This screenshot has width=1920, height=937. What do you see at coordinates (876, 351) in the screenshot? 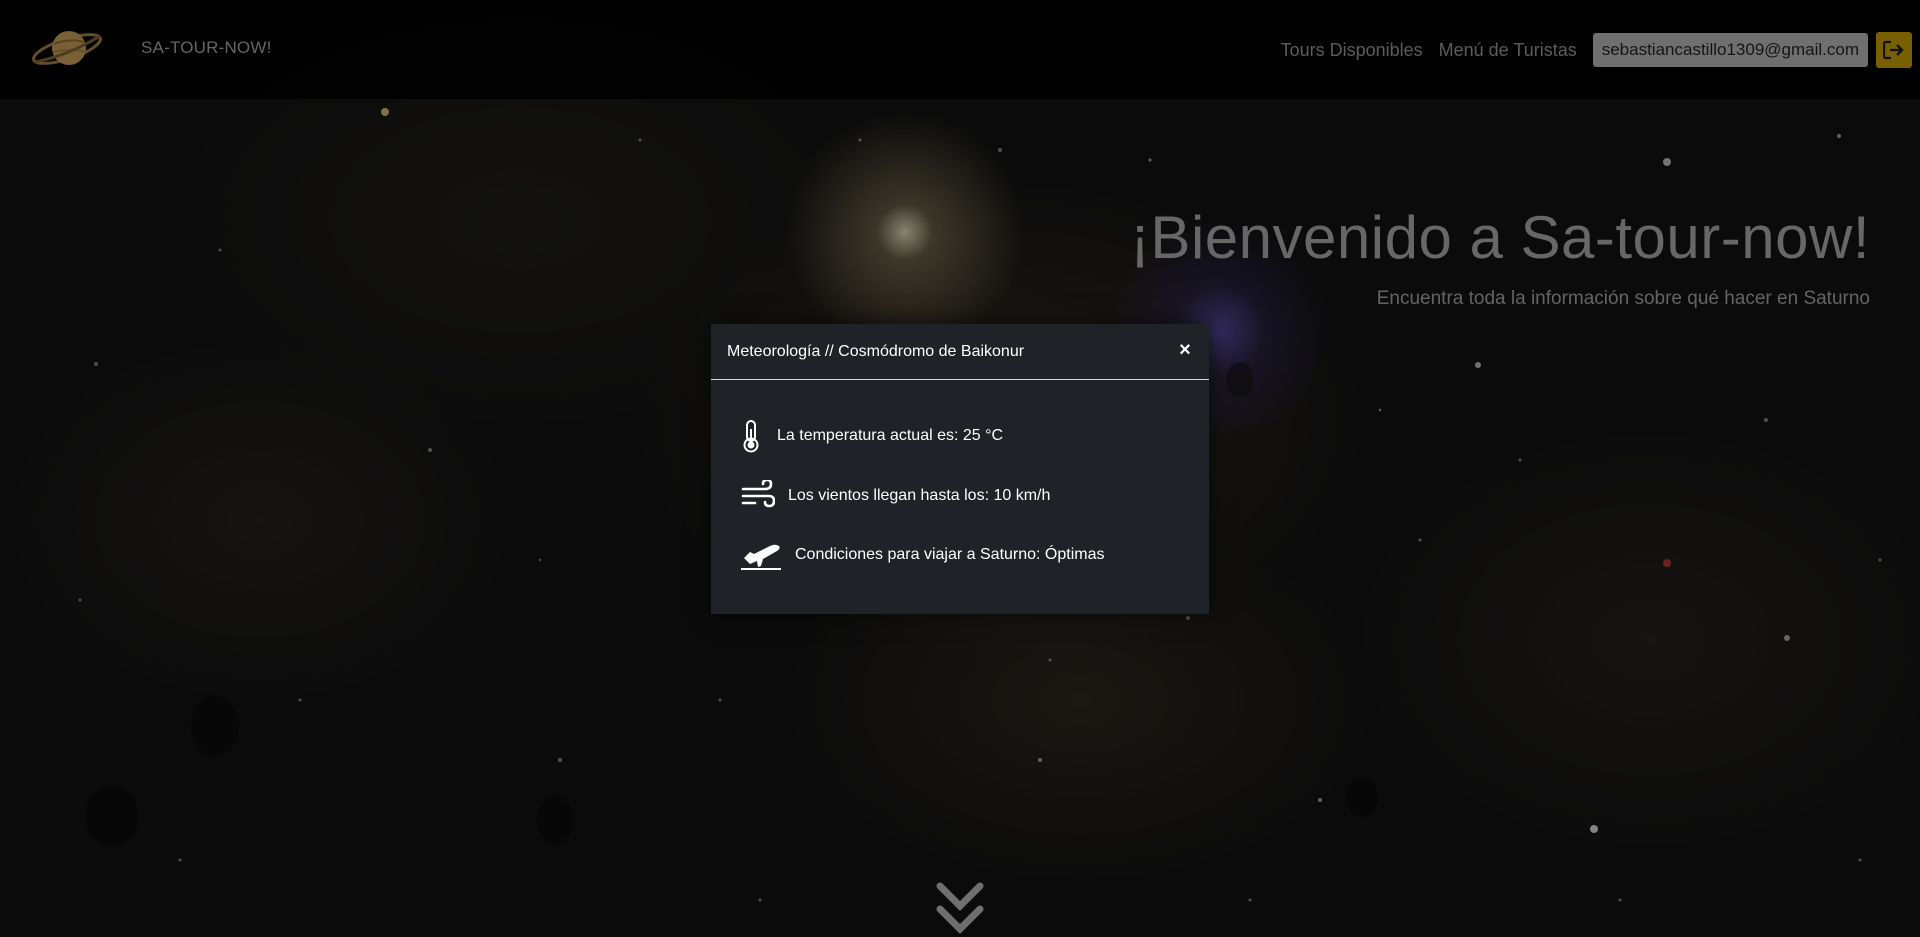
I see `modal-title: Meteorología // Cosmódromo de Baikonur` at bounding box center [876, 351].